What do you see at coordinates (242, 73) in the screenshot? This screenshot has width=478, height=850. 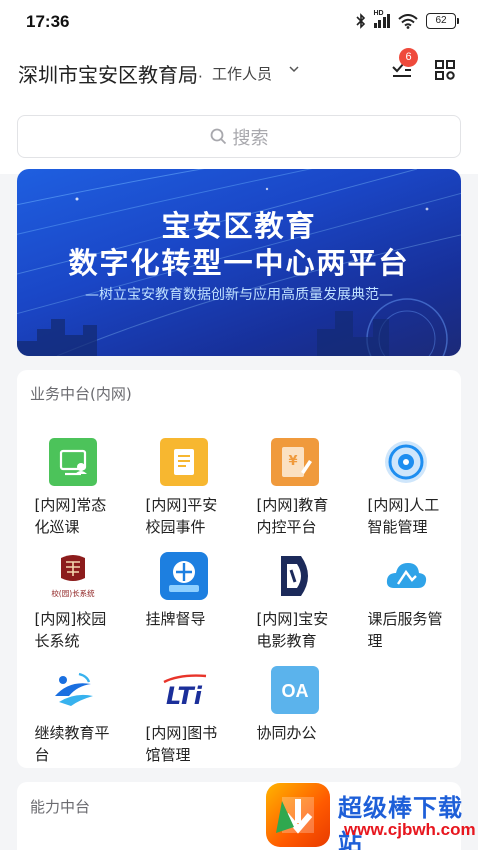 I see `role-selector: 工作人员` at bounding box center [242, 73].